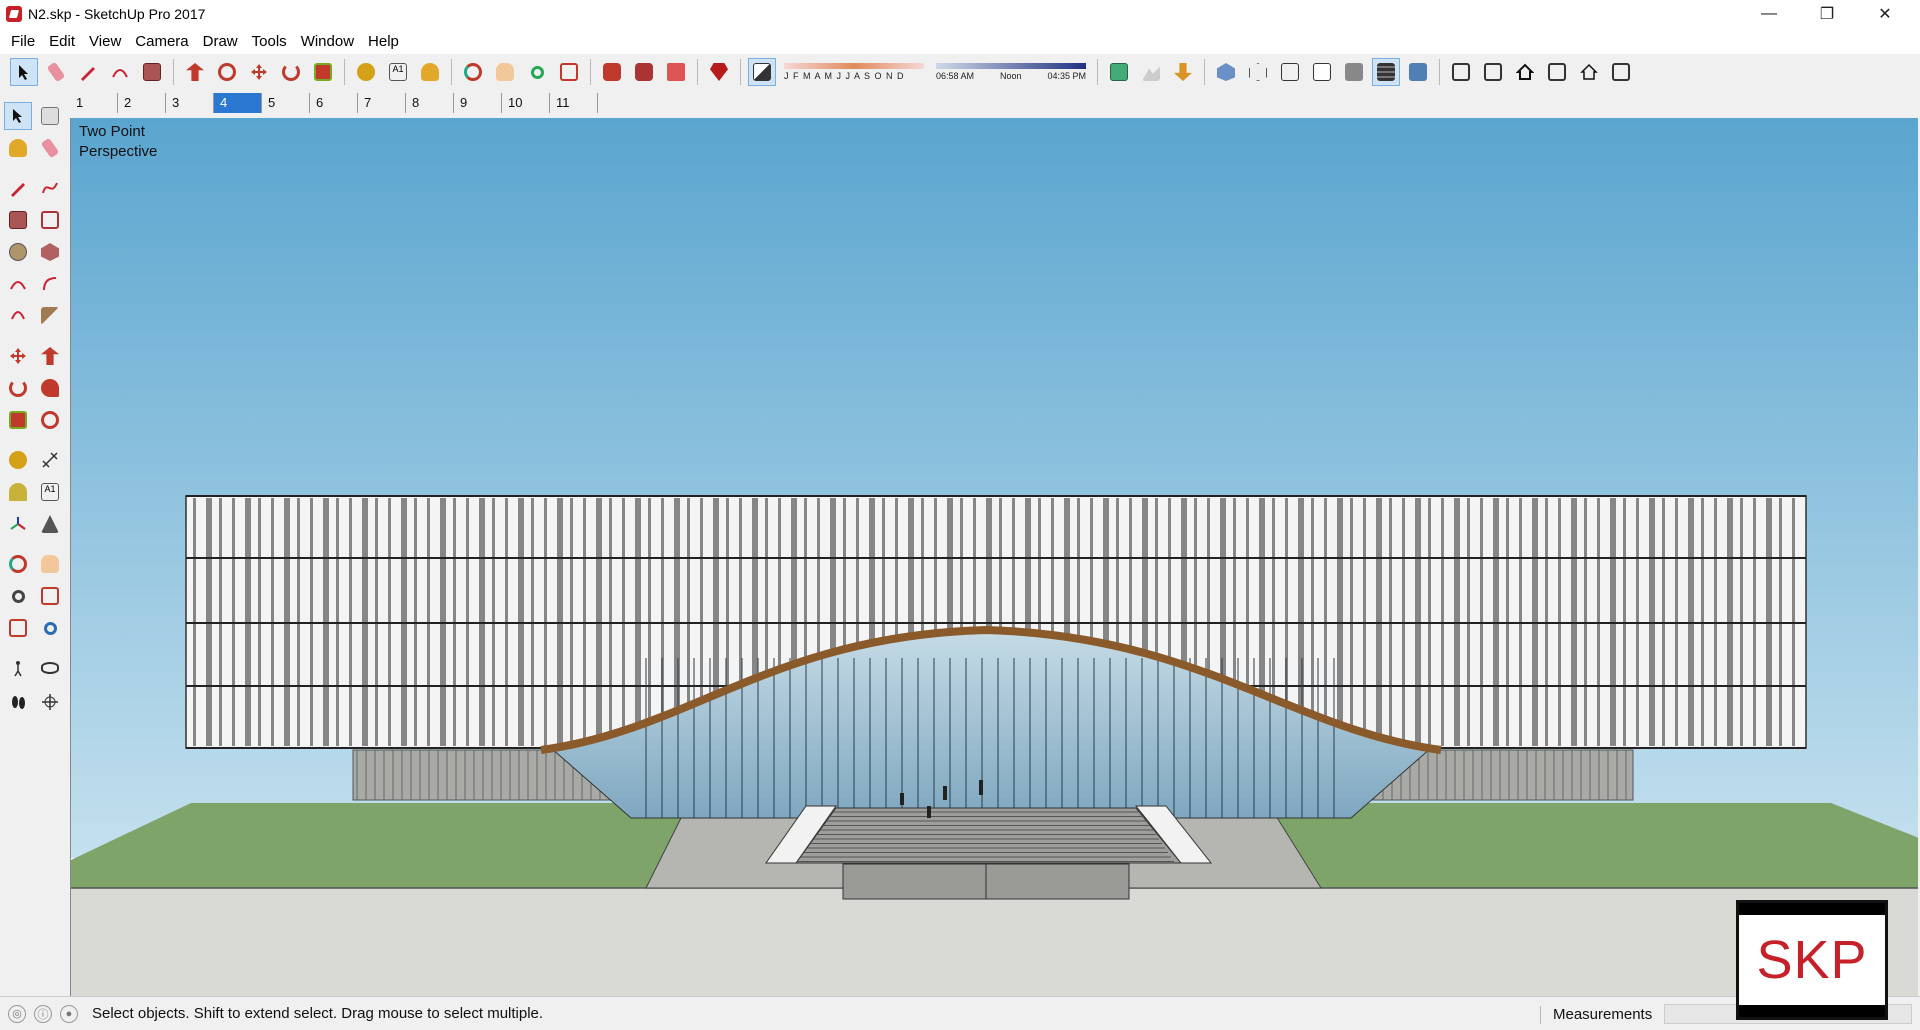 The image size is (1920, 1030). Describe the element at coordinates (62, 41) in the screenshot. I see `menu-edit: Edit` at that location.